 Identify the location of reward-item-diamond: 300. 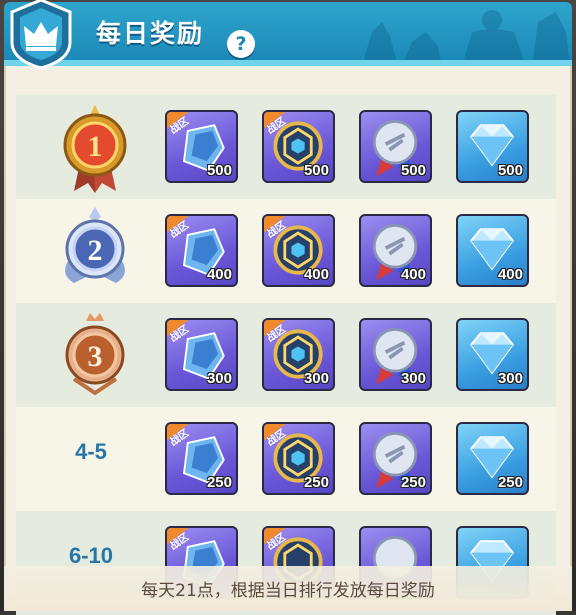
(492, 354).